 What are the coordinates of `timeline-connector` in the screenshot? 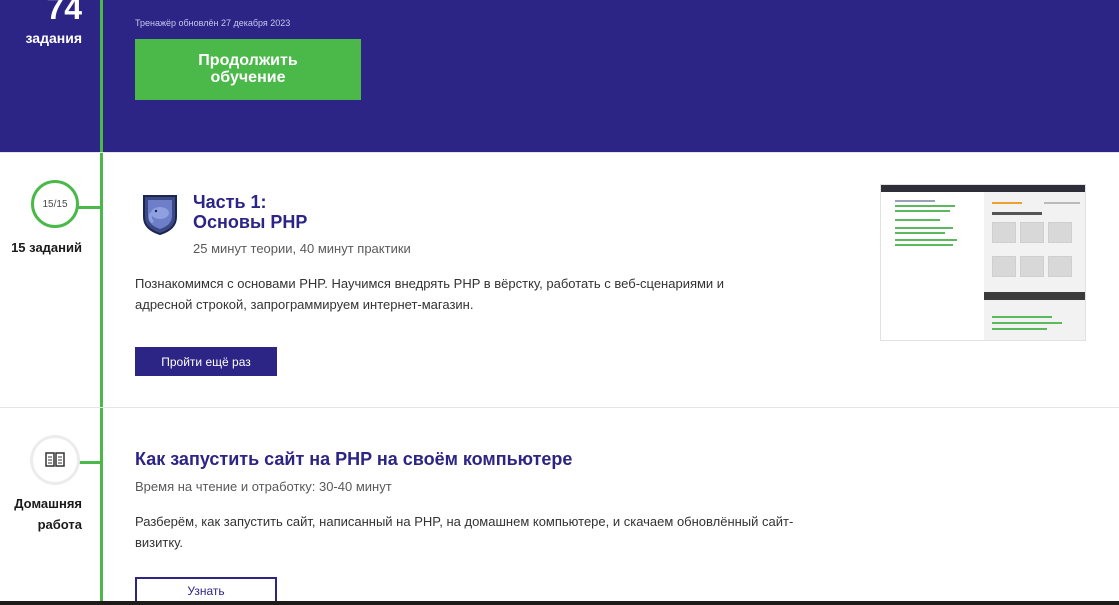 It's located at (88, 462).